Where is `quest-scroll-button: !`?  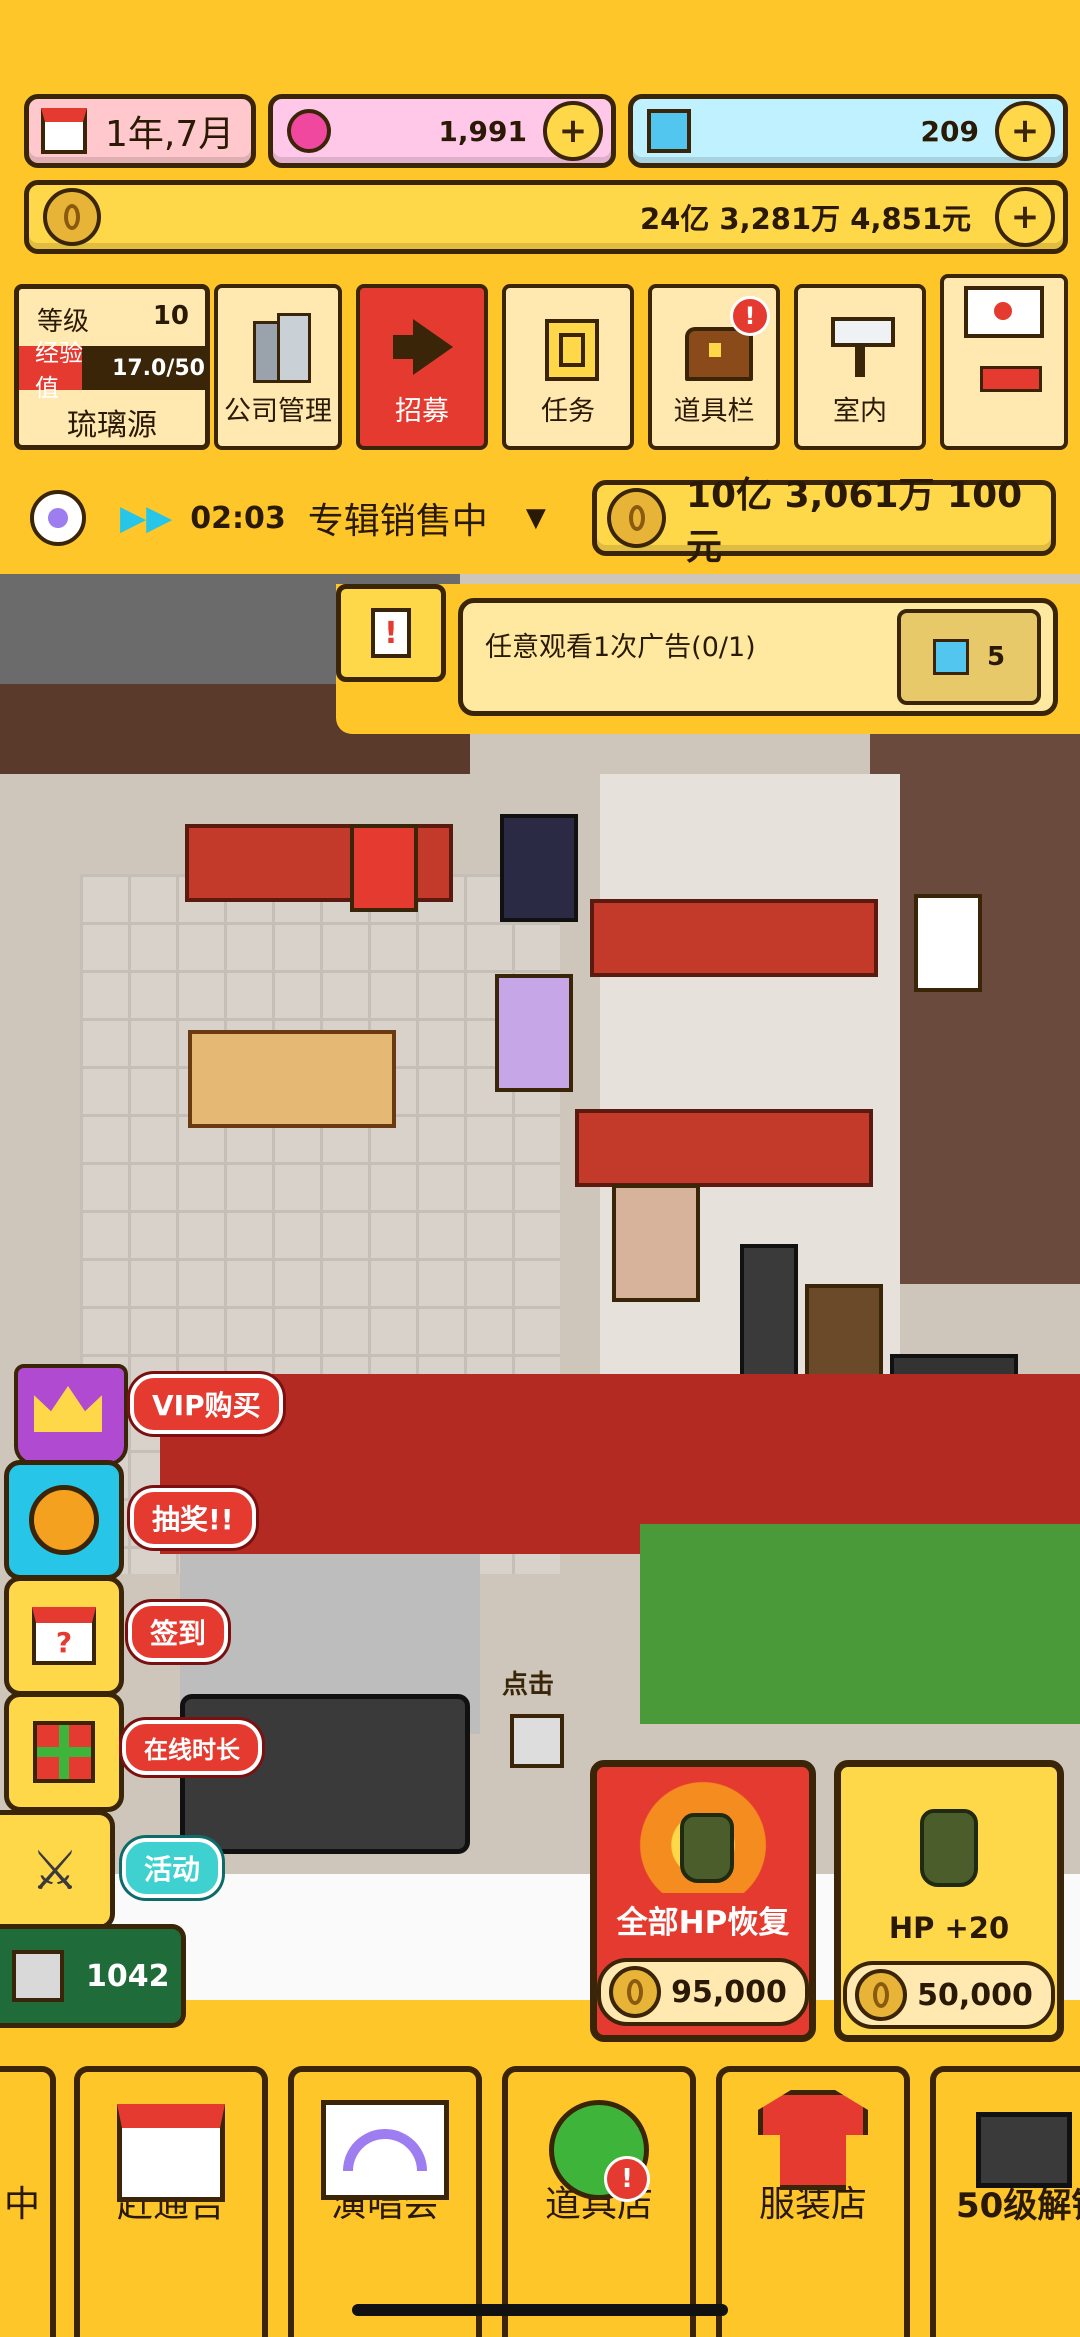 quest-scroll-button: ! is located at coordinates (391, 633).